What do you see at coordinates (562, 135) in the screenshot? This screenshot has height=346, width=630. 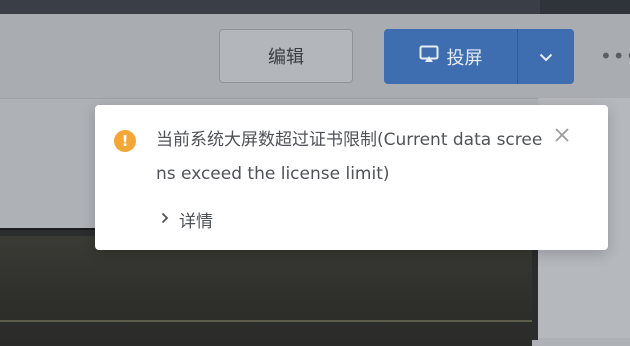 I see `close-icon` at bounding box center [562, 135].